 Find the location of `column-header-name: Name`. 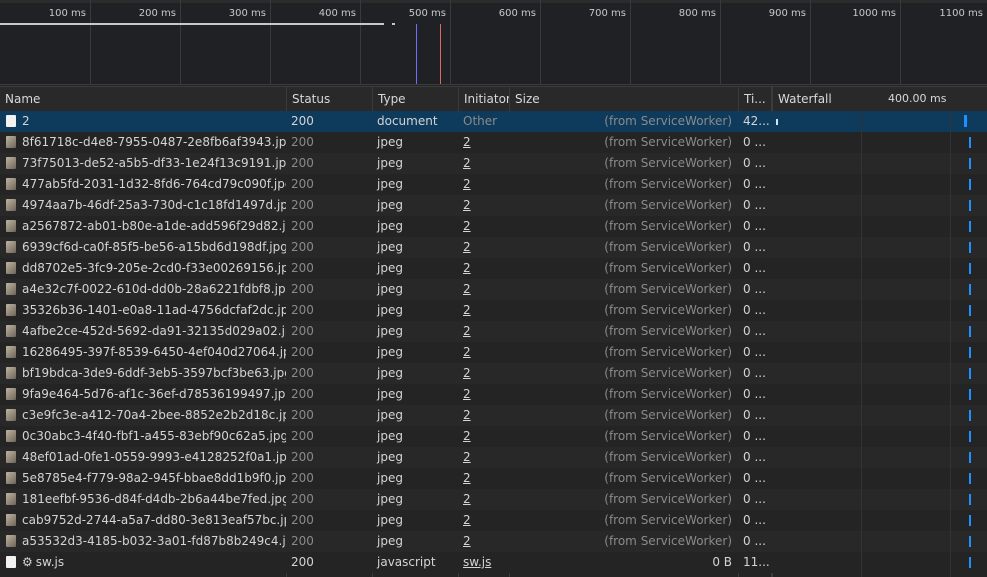

column-header-name: Name is located at coordinates (143, 99).